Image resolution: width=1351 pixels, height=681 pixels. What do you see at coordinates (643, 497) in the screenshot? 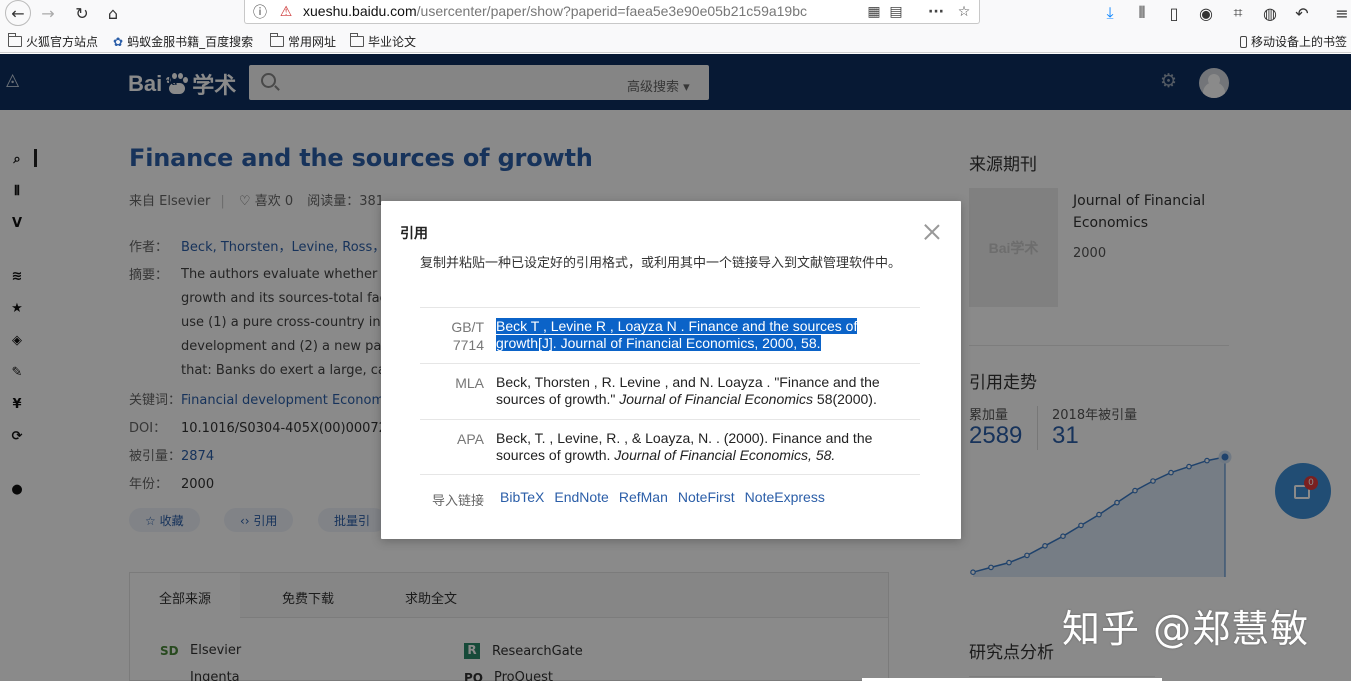
I see `refman-link: RefMan` at bounding box center [643, 497].